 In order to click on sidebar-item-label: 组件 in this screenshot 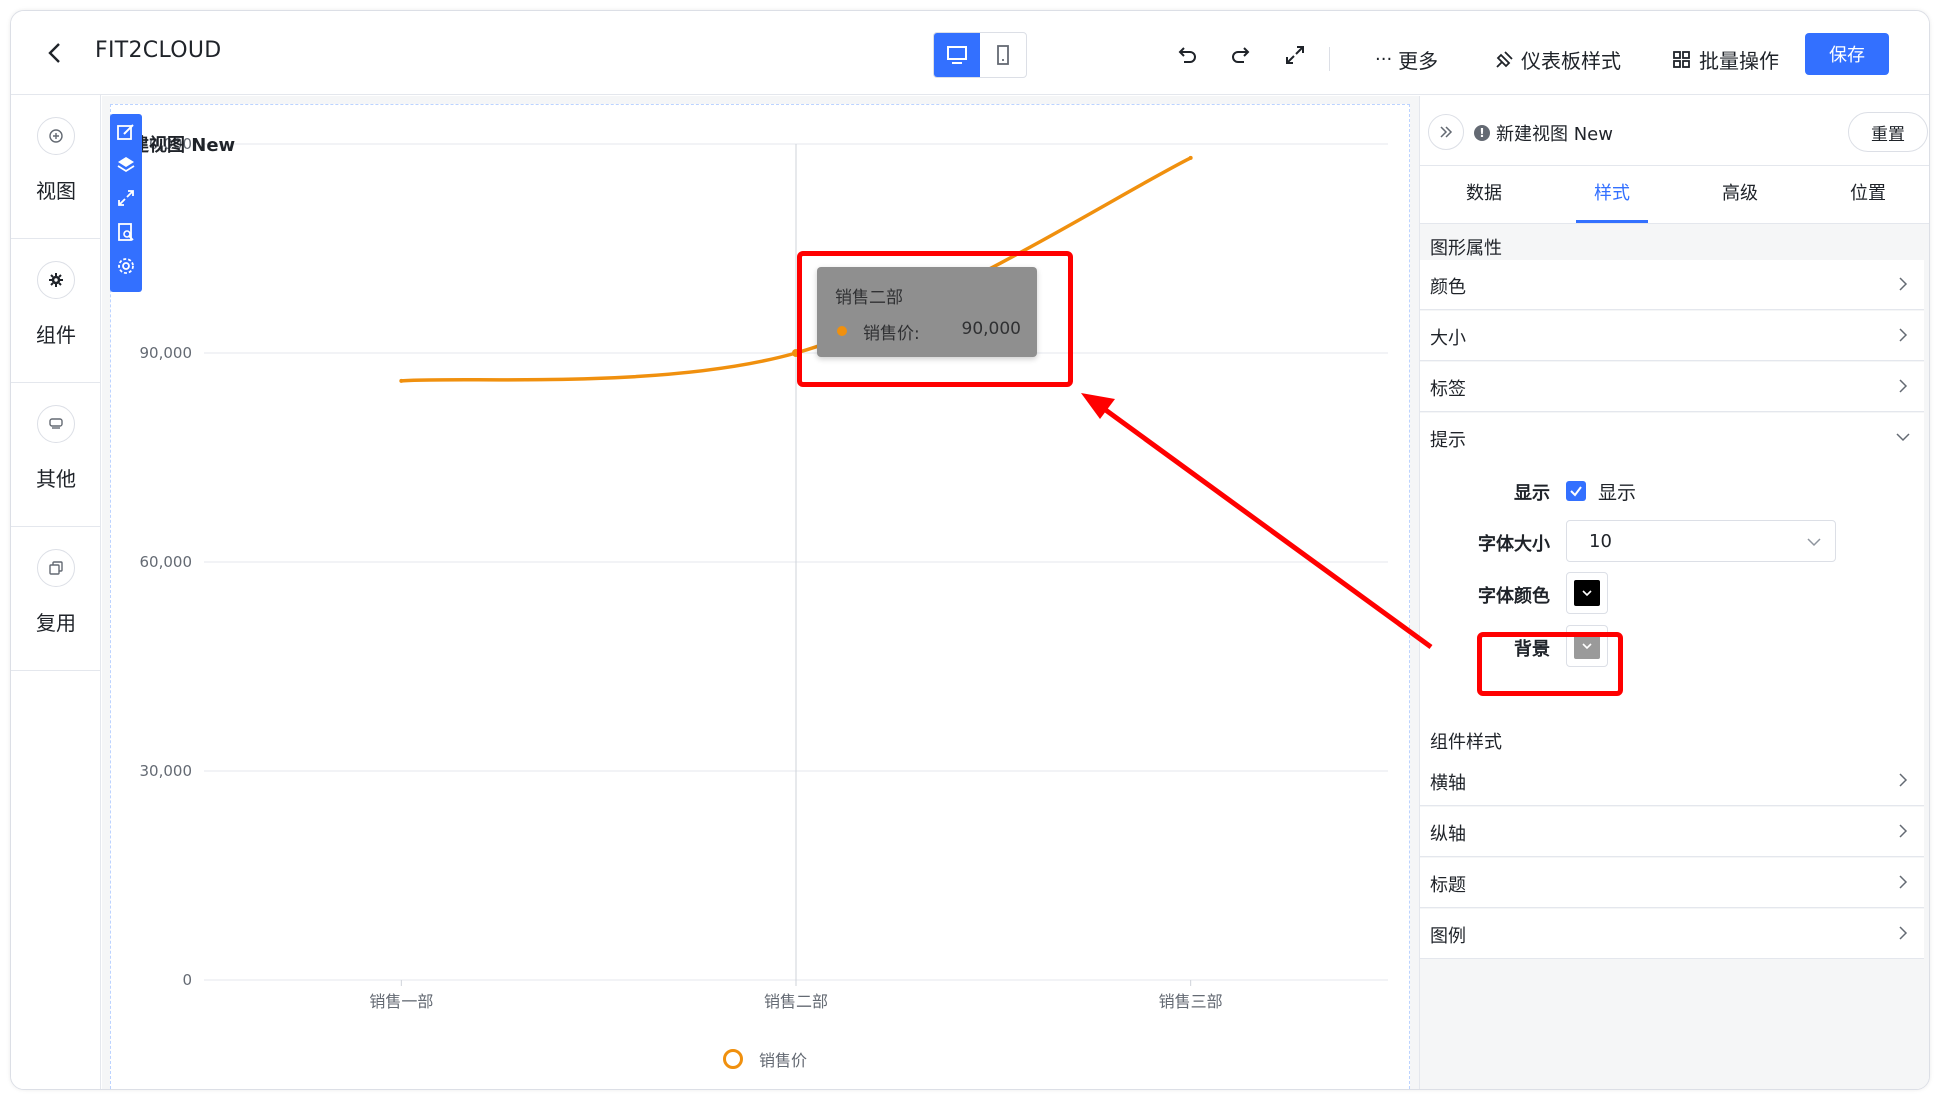, I will do `click(56, 335)`.